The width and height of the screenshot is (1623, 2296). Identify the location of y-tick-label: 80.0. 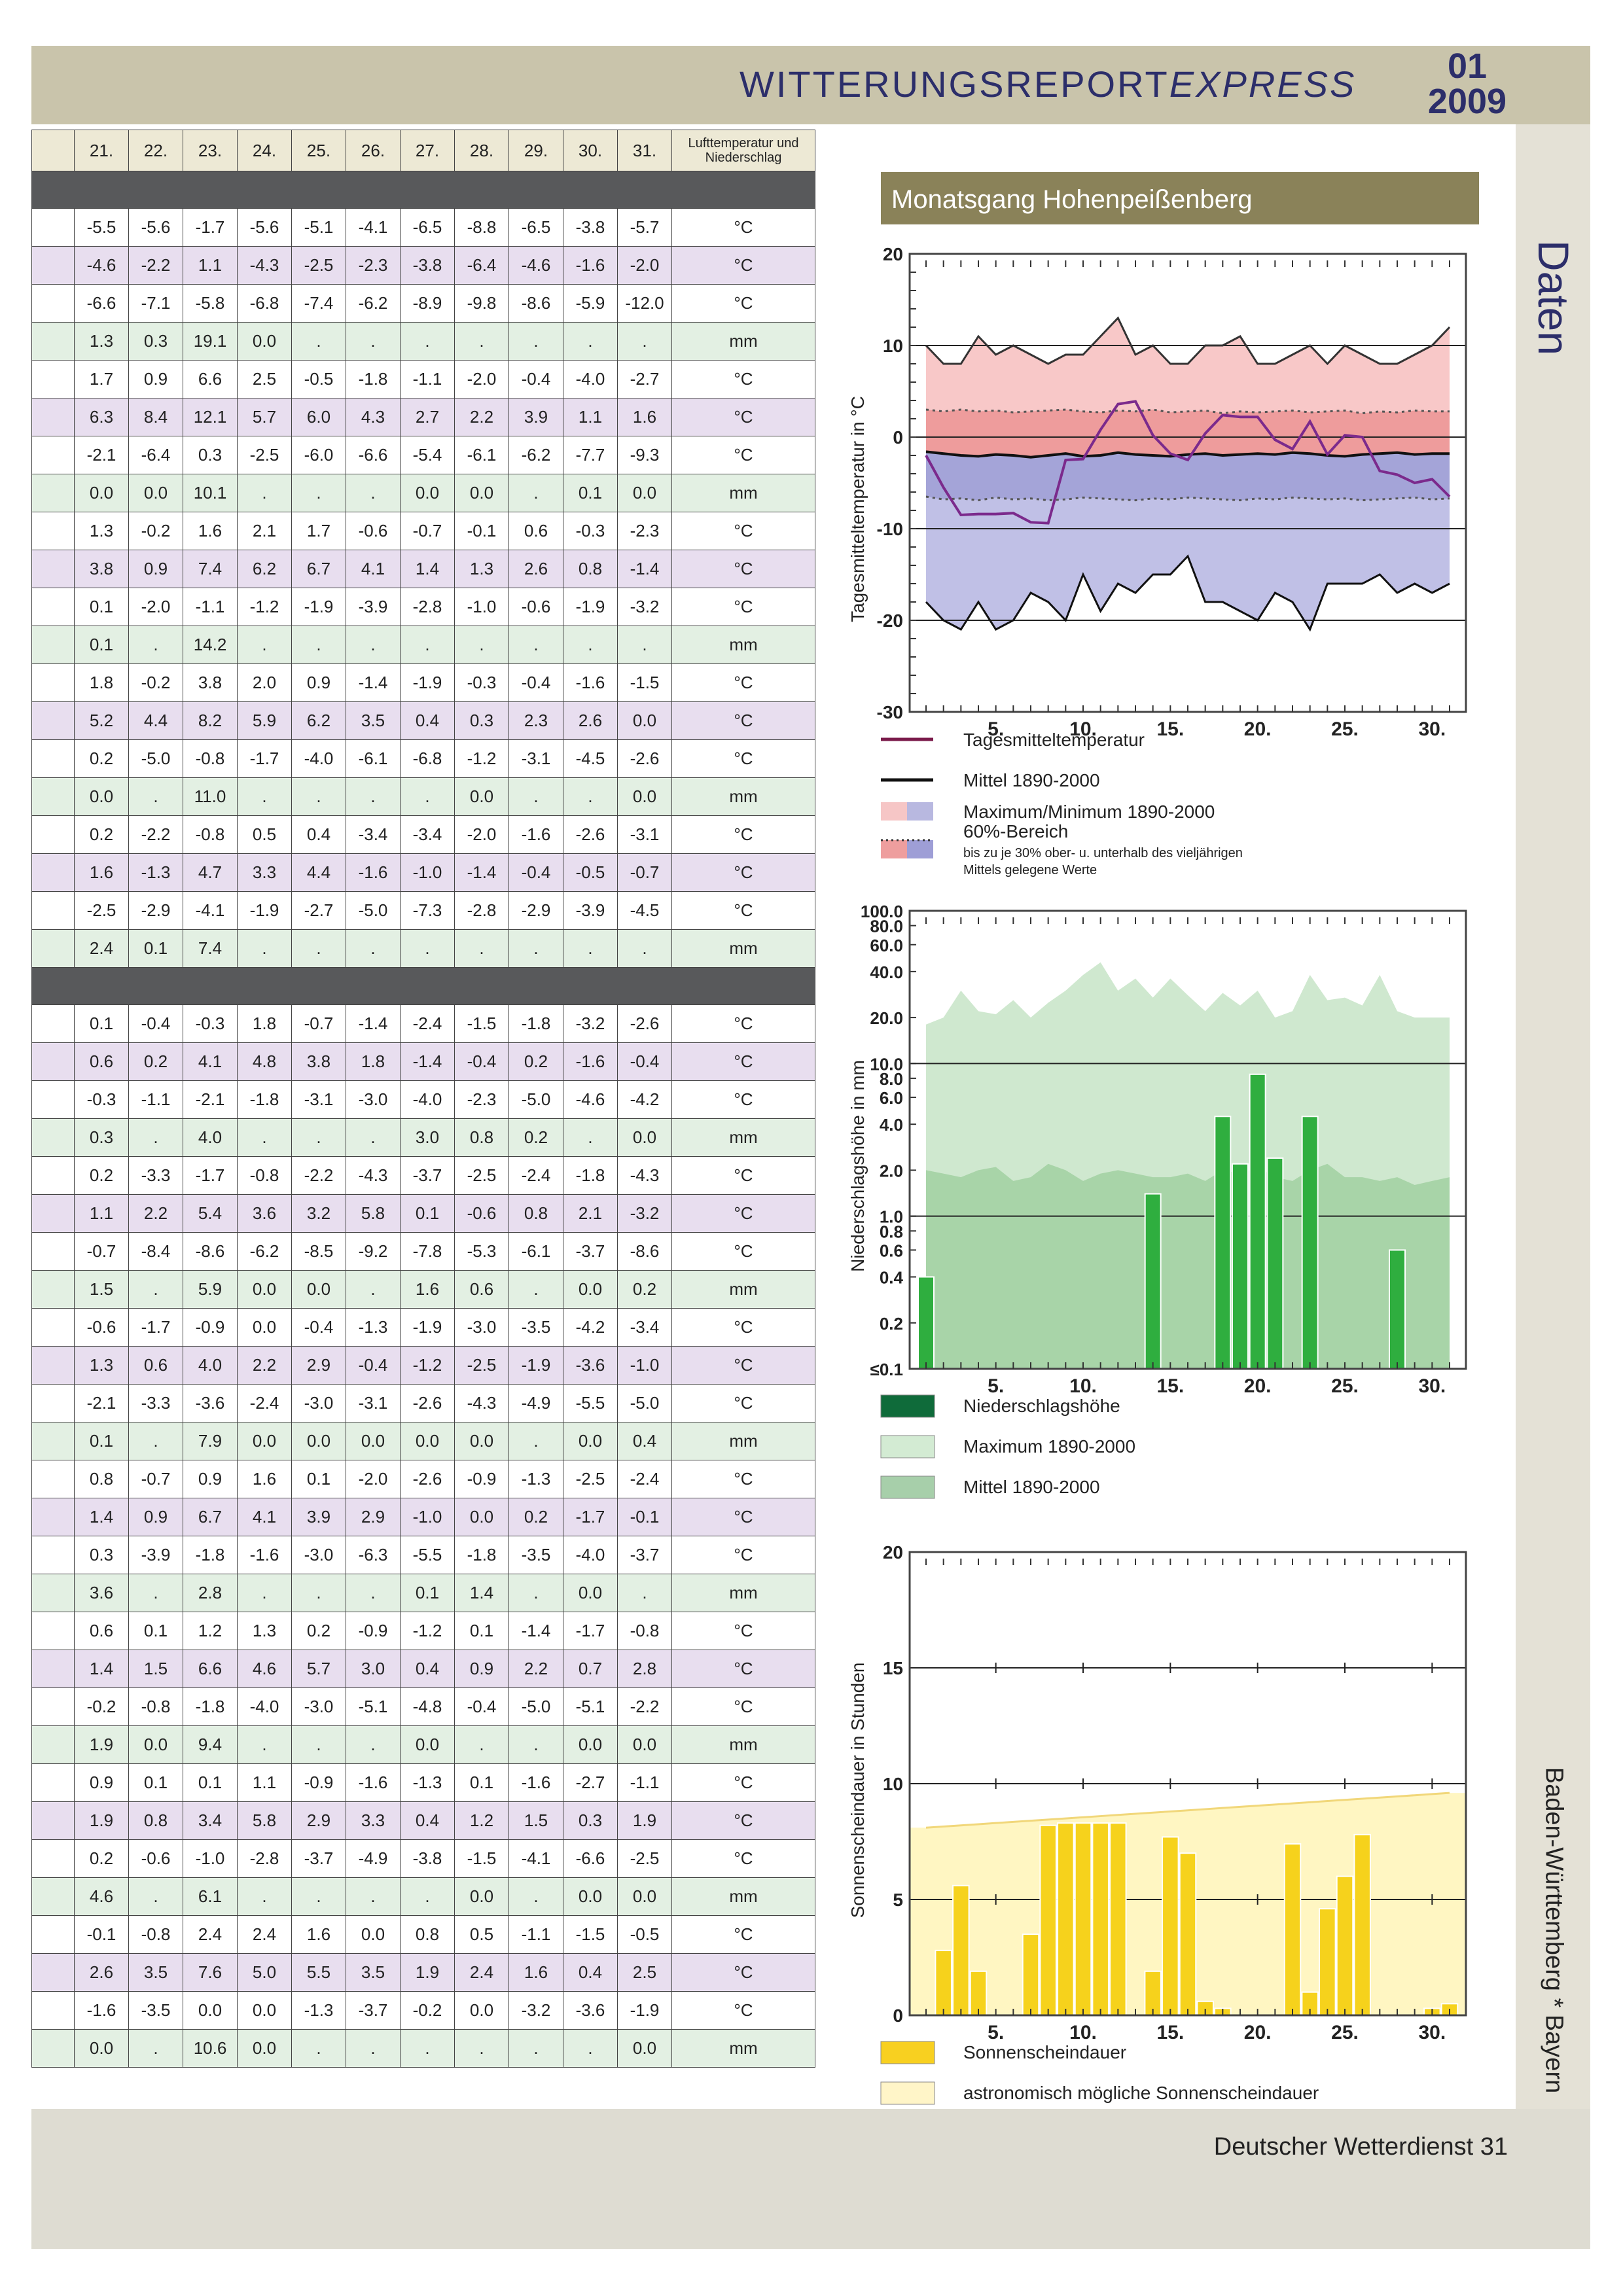
(886, 927).